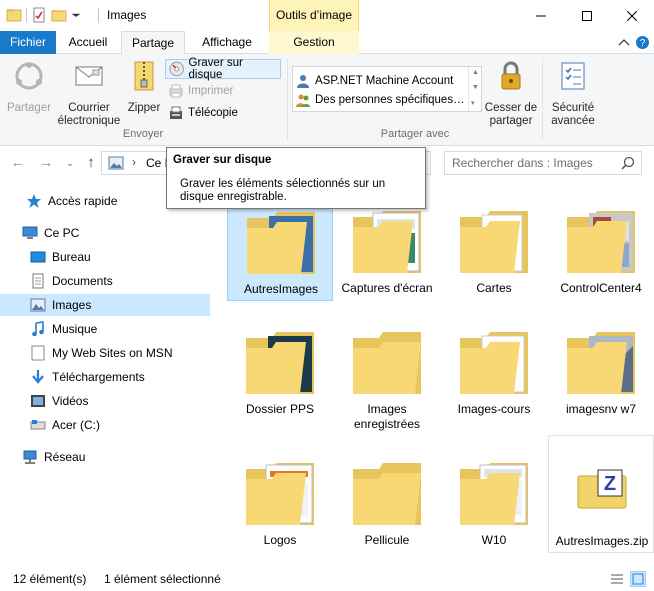  I want to click on file-name: AutresImages.zip, so click(602, 541).